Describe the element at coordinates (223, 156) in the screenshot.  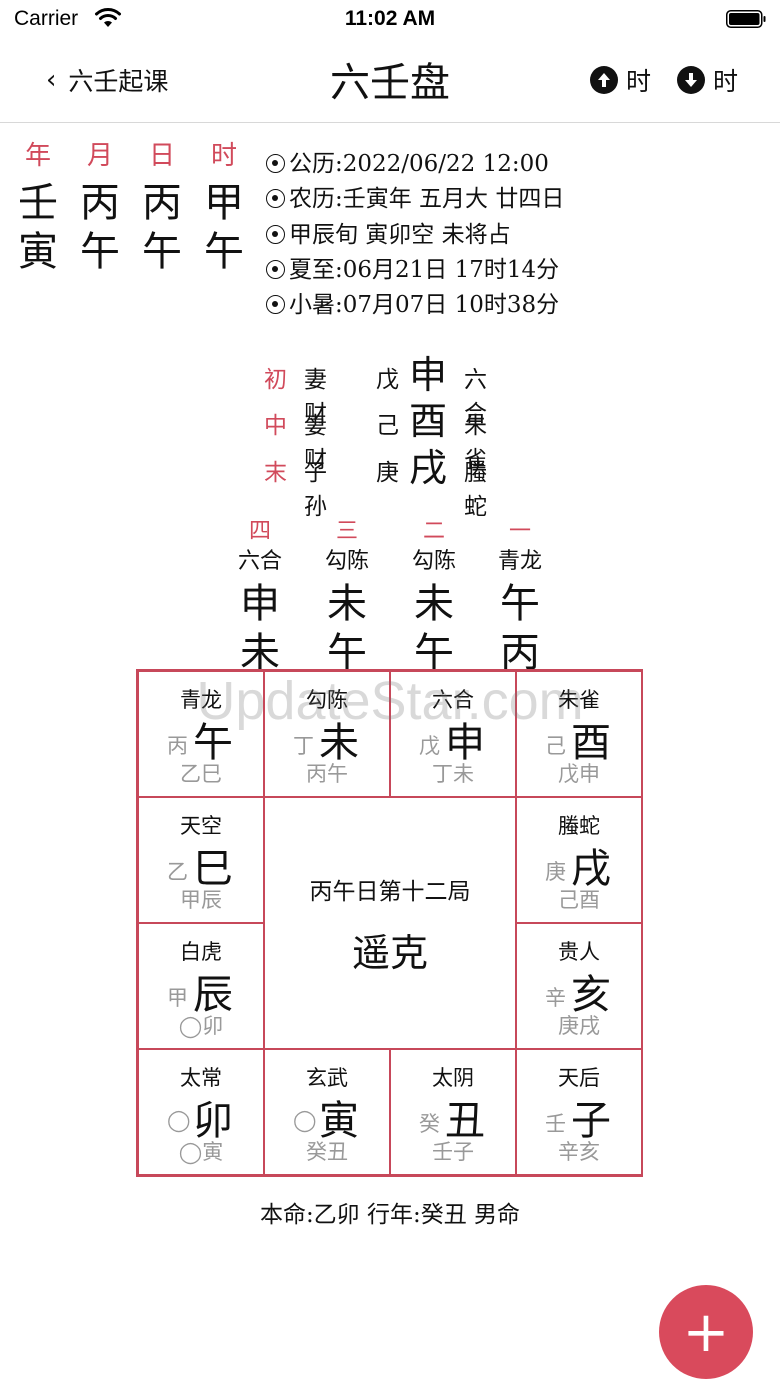
I see `pillar-label-hour: 时` at that location.